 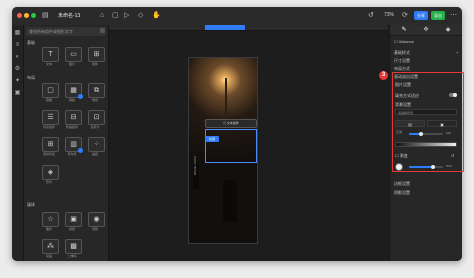 What do you see at coordinates (51, 31) in the screenshot?
I see `component-search-placeholder: 查找所有组件或图形文字` at bounding box center [51, 31].